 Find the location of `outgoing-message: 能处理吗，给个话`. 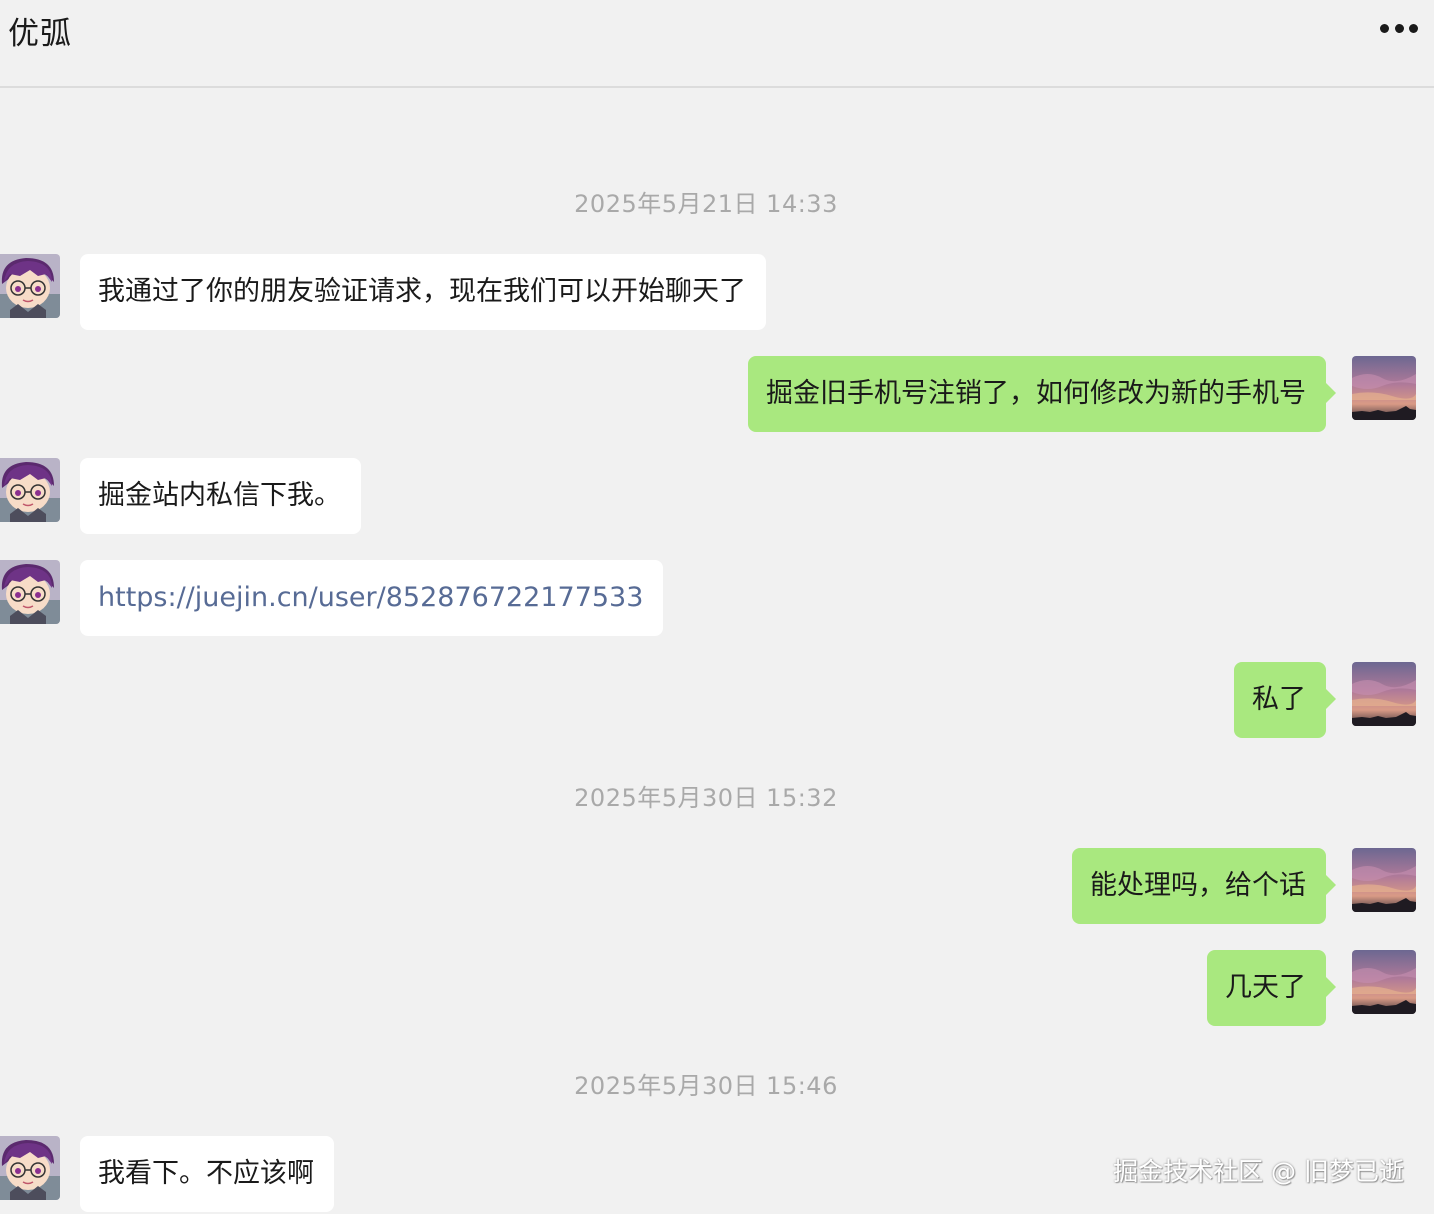

outgoing-message: 能处理吗，给个话 is located at coordinates (1204, 886).